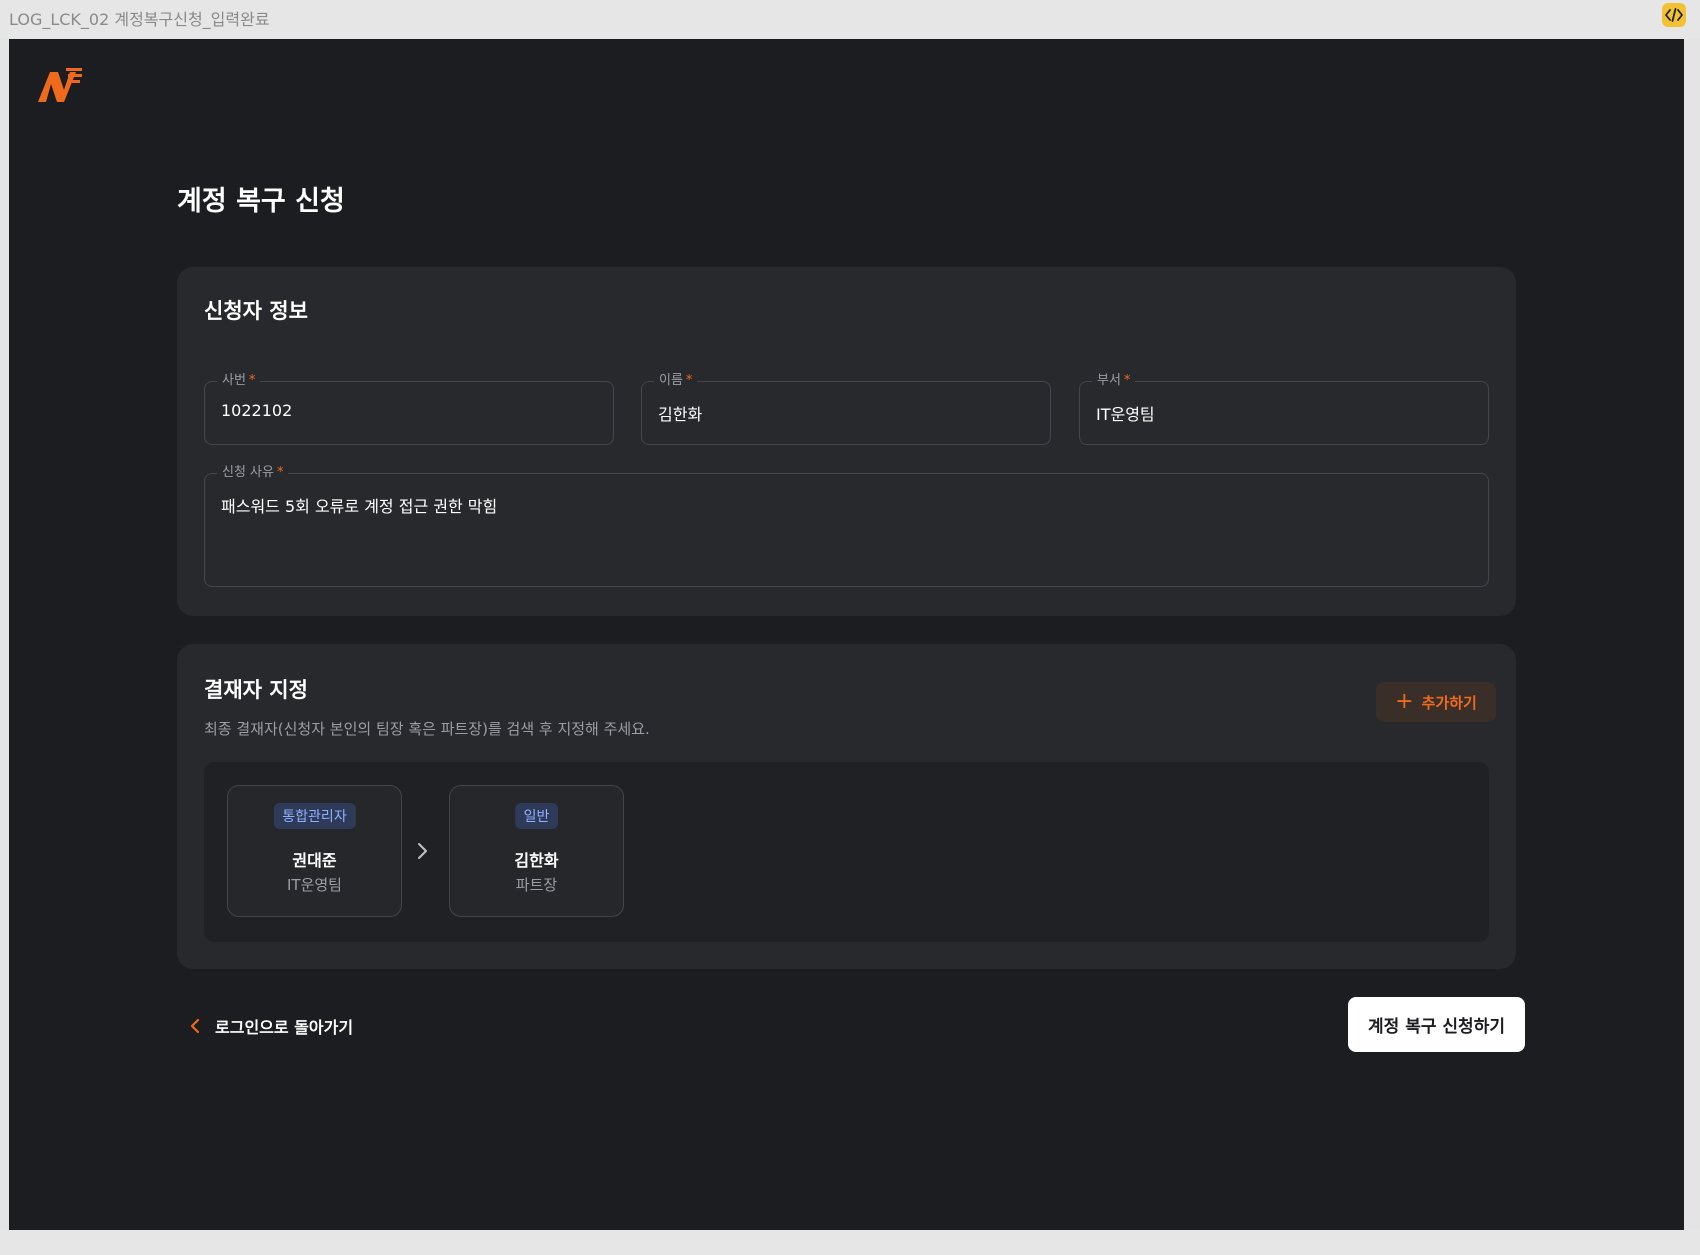 This screenshot has width=1700, height=1255. Describe the element at coordinates (536, 885) in the screenshot. I see `approver-dept: 파트장` at that location.